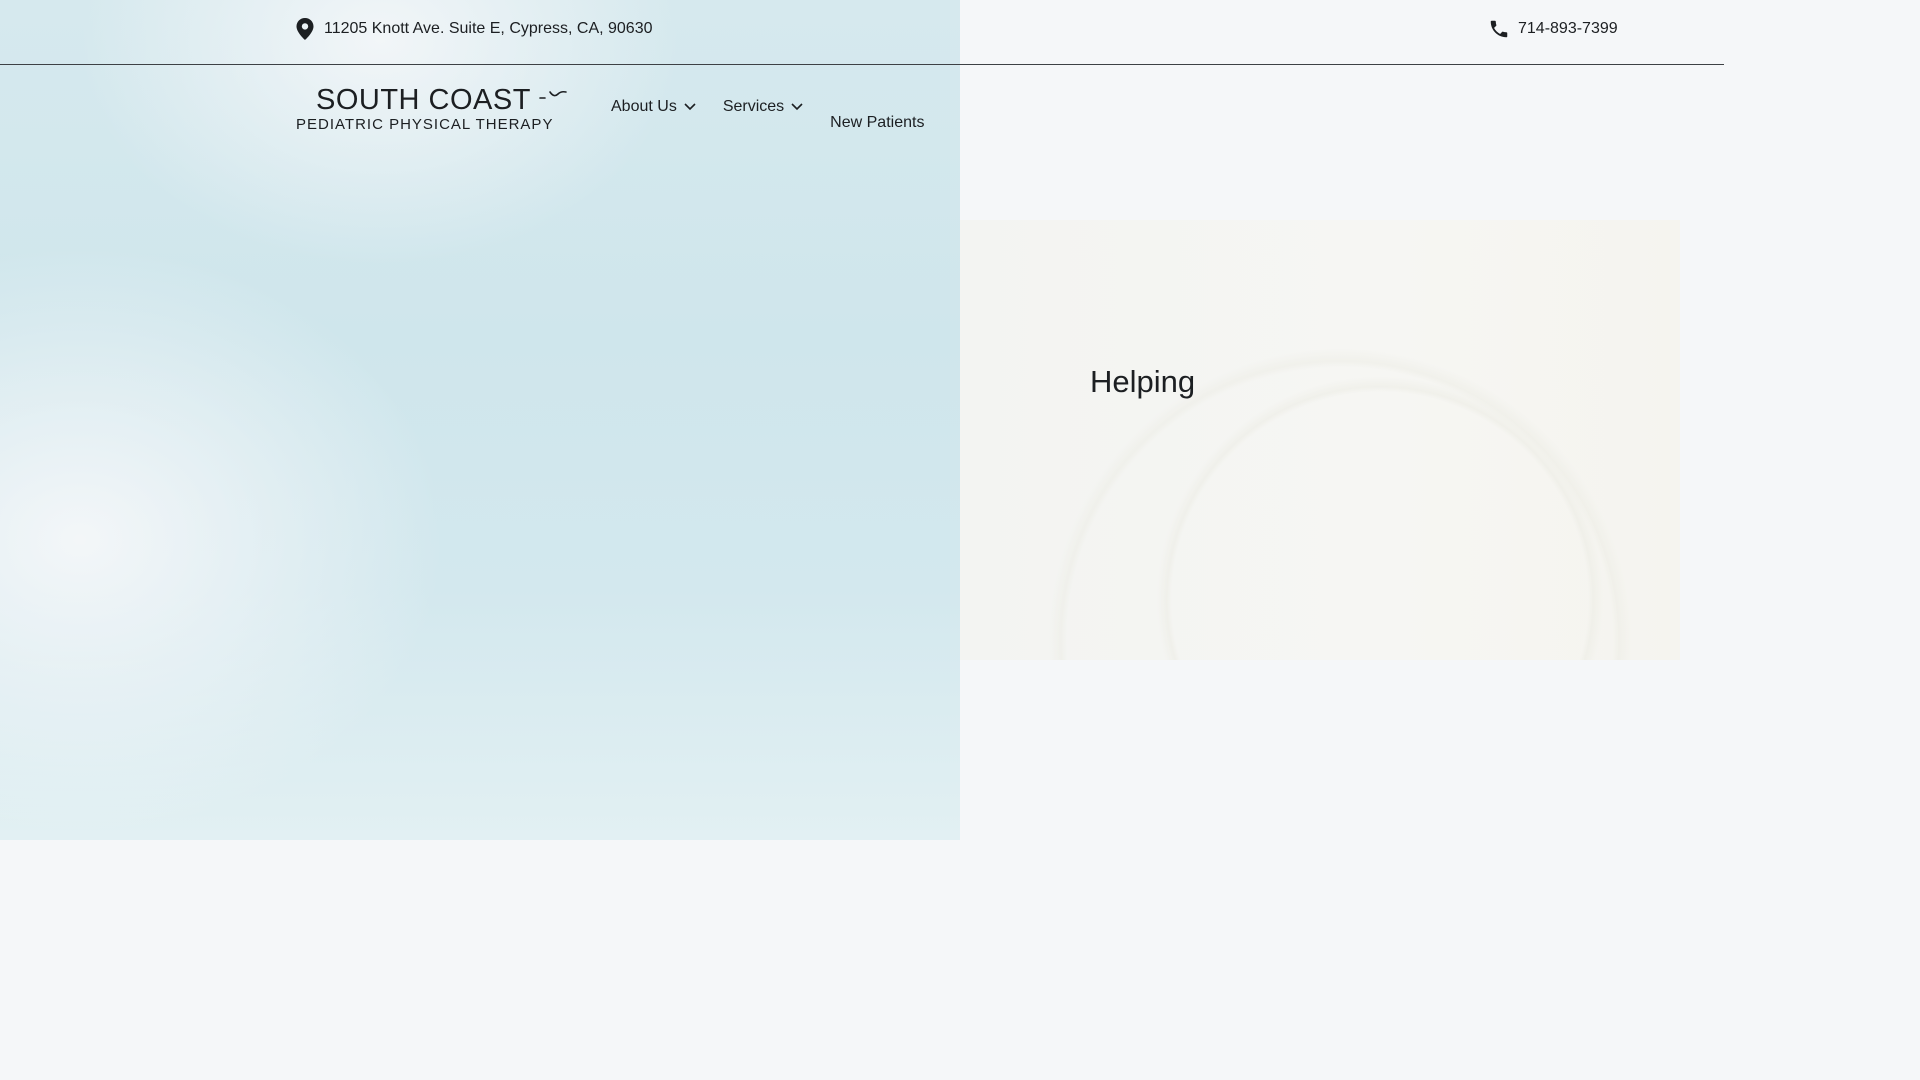  What do you see at coordinates (877, 113) in the screenshot?
I see `nav-item-new-patients: New Patients` at bounding box center [877, 113].